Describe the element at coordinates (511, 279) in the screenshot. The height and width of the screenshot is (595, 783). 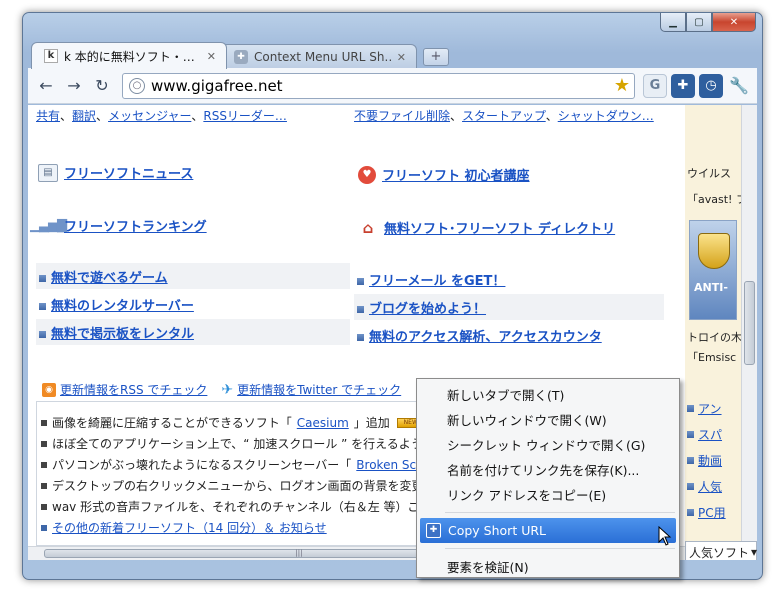
I see `list-item: フリーメール をGET！` at that location.